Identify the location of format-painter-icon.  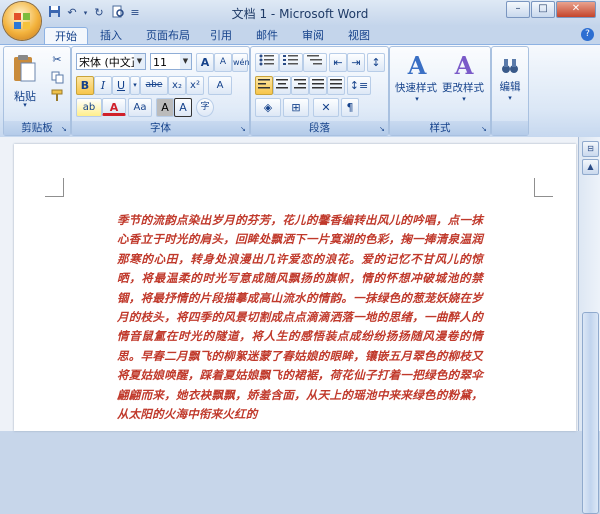
(57, 97).